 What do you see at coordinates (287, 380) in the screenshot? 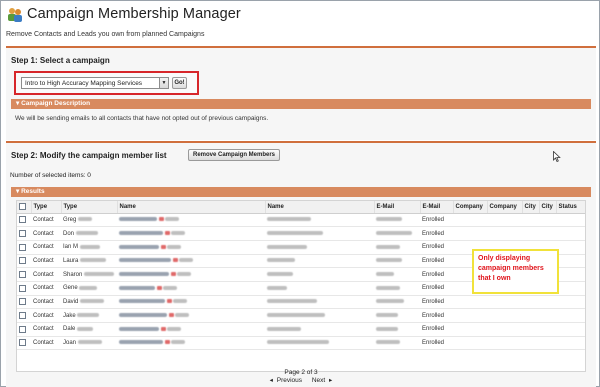
I see `previous-link: ◂ Previous` at bounding box center [287, 380].